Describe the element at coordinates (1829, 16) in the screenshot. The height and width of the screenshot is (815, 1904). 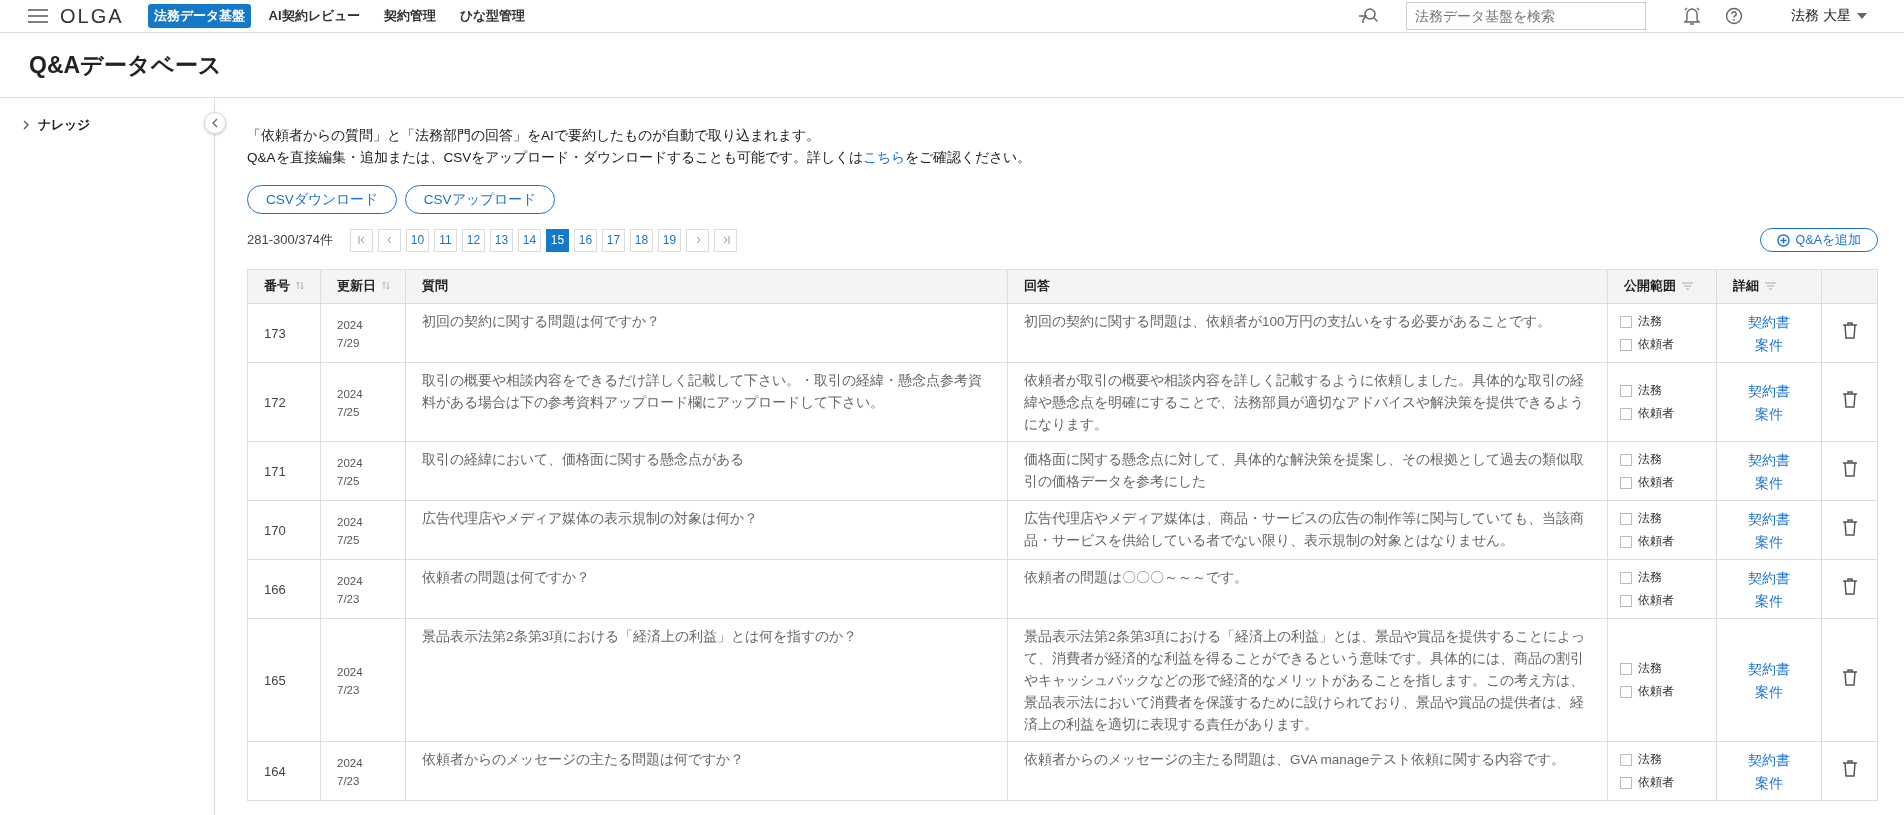
I see `user-menu: 法務 大星` at that location.